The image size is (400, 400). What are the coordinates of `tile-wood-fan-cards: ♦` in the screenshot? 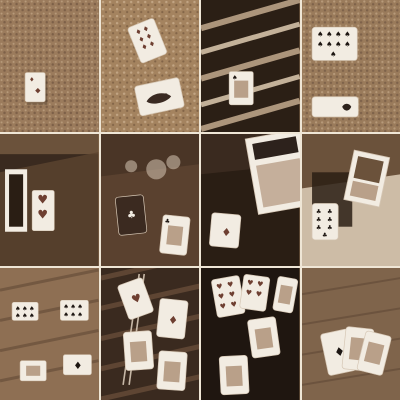 It's located at (350, 334).